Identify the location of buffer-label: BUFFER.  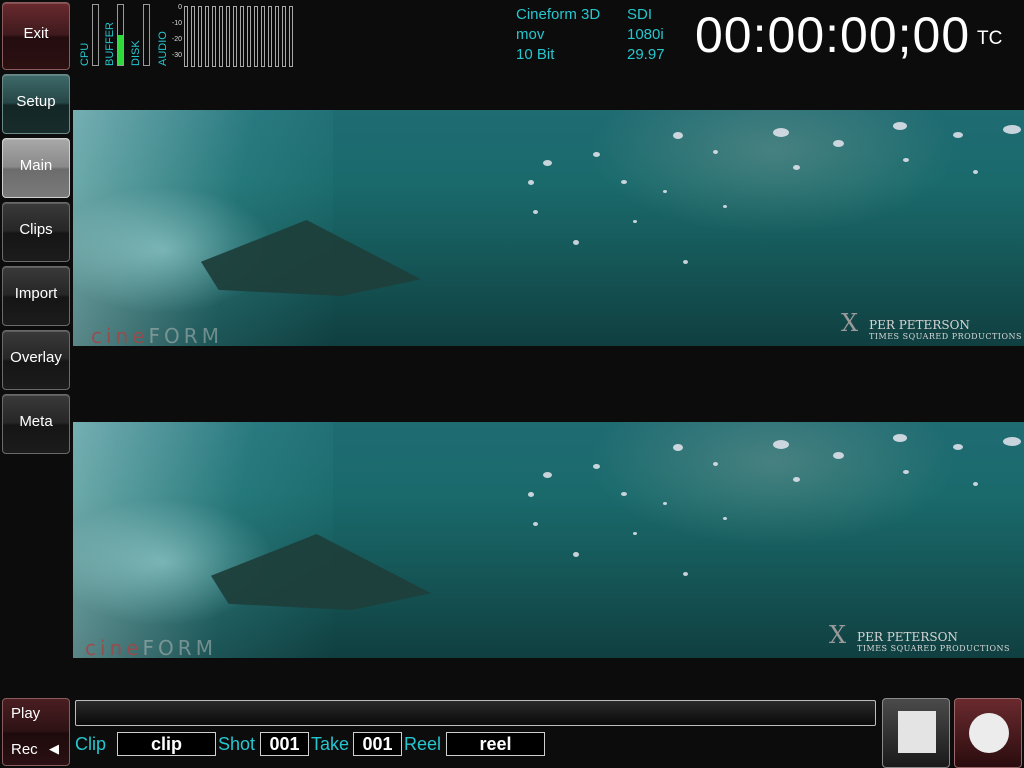
(110, 44).